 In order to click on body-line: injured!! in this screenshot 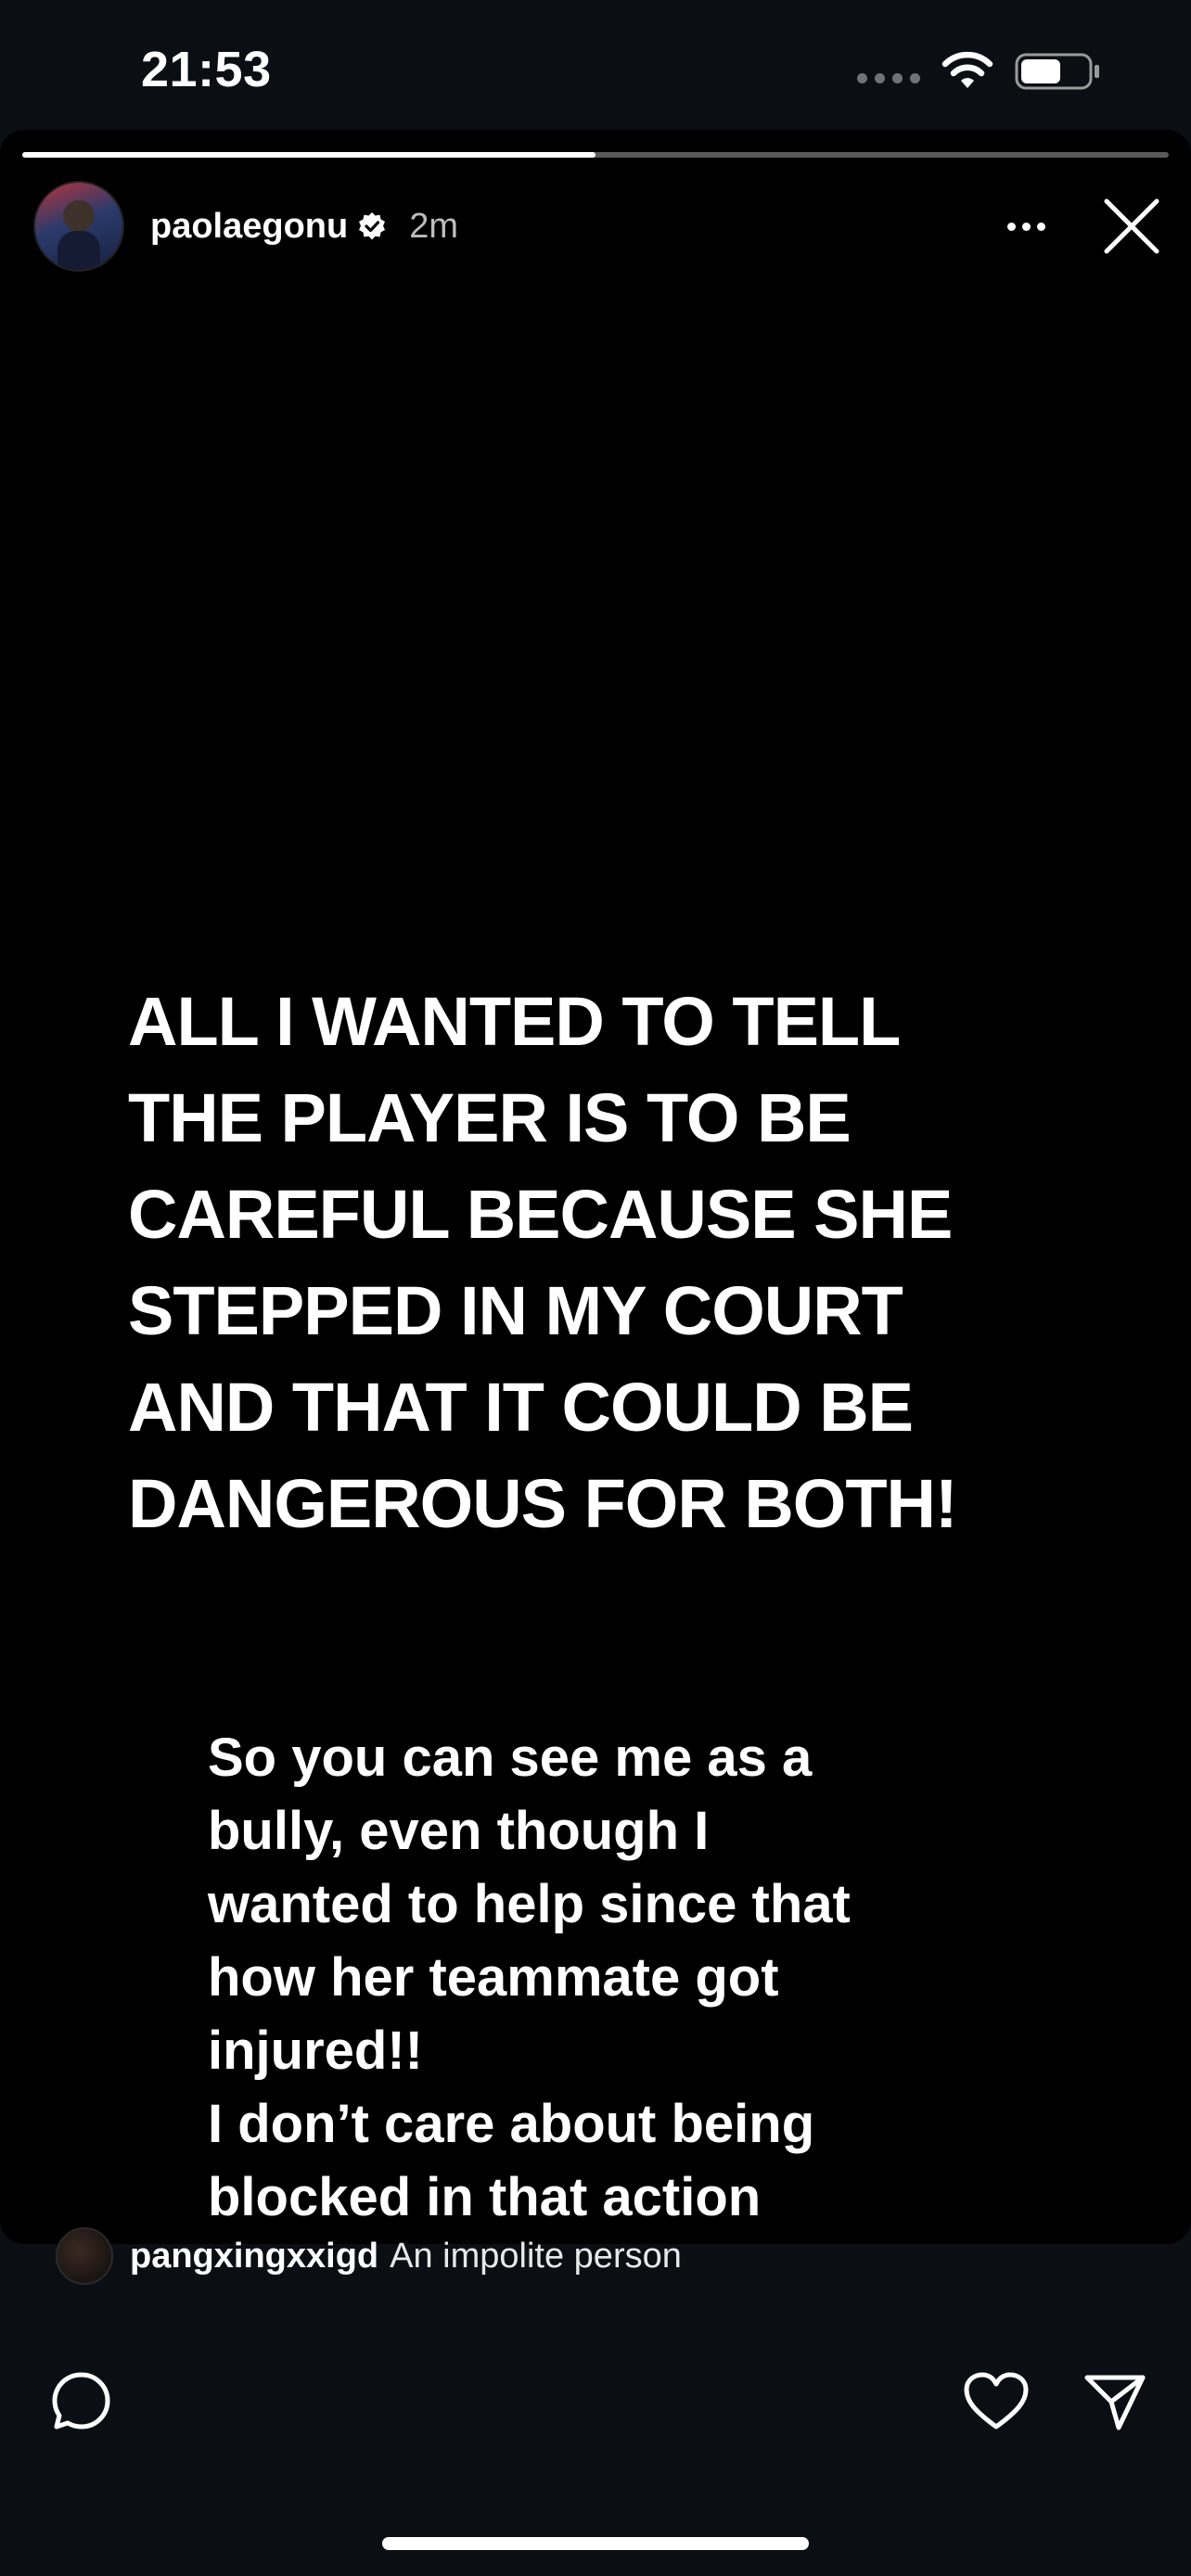, I will do `click(315, 2051)`.